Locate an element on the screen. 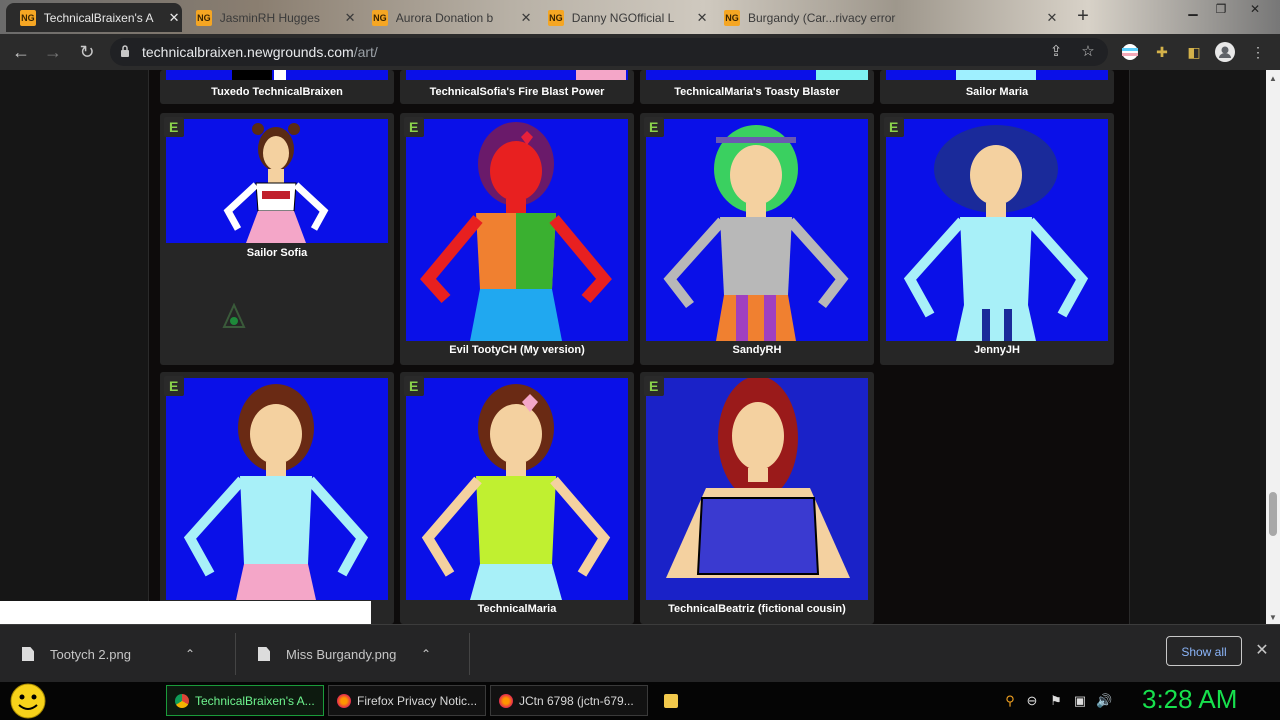 This screenshot has width=1280, height=720. tab-aurora: NG Aurora Donation b ✕ is located at coordinates (446, 17).